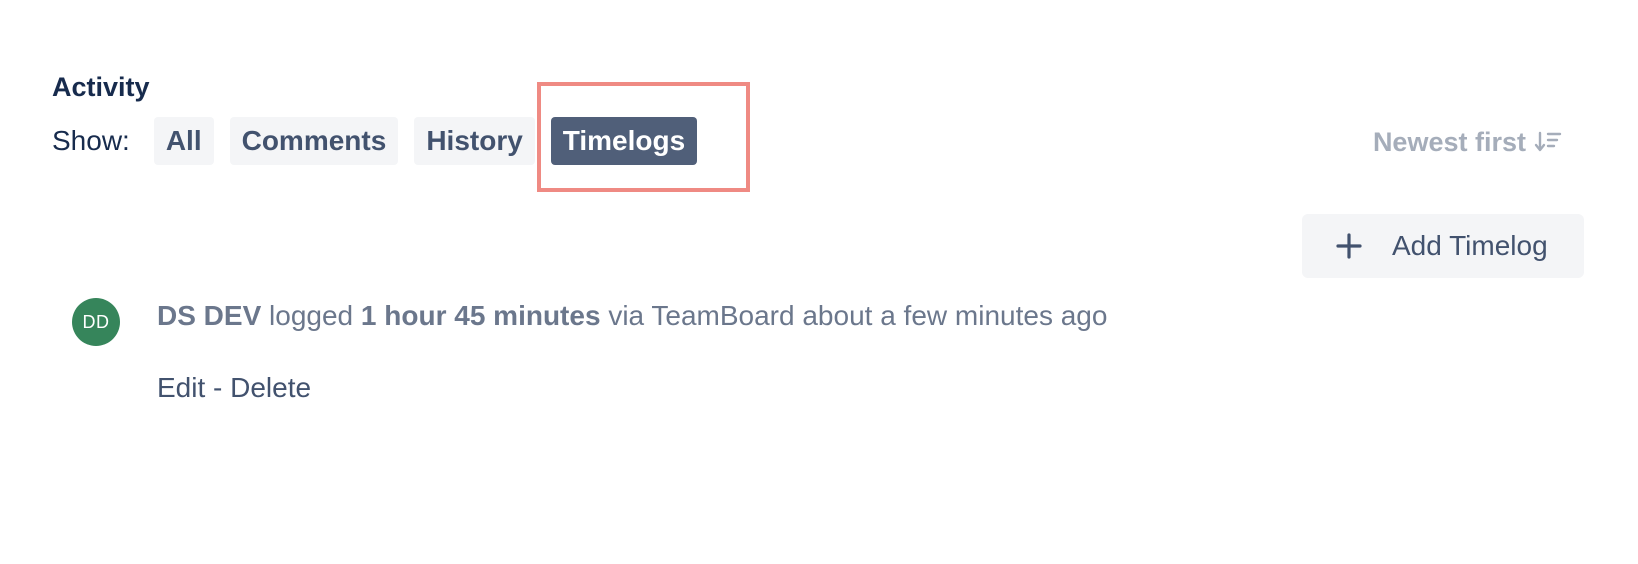 The image size is (1638, 564). I want to click on plus-icon, so click(1349, 246).